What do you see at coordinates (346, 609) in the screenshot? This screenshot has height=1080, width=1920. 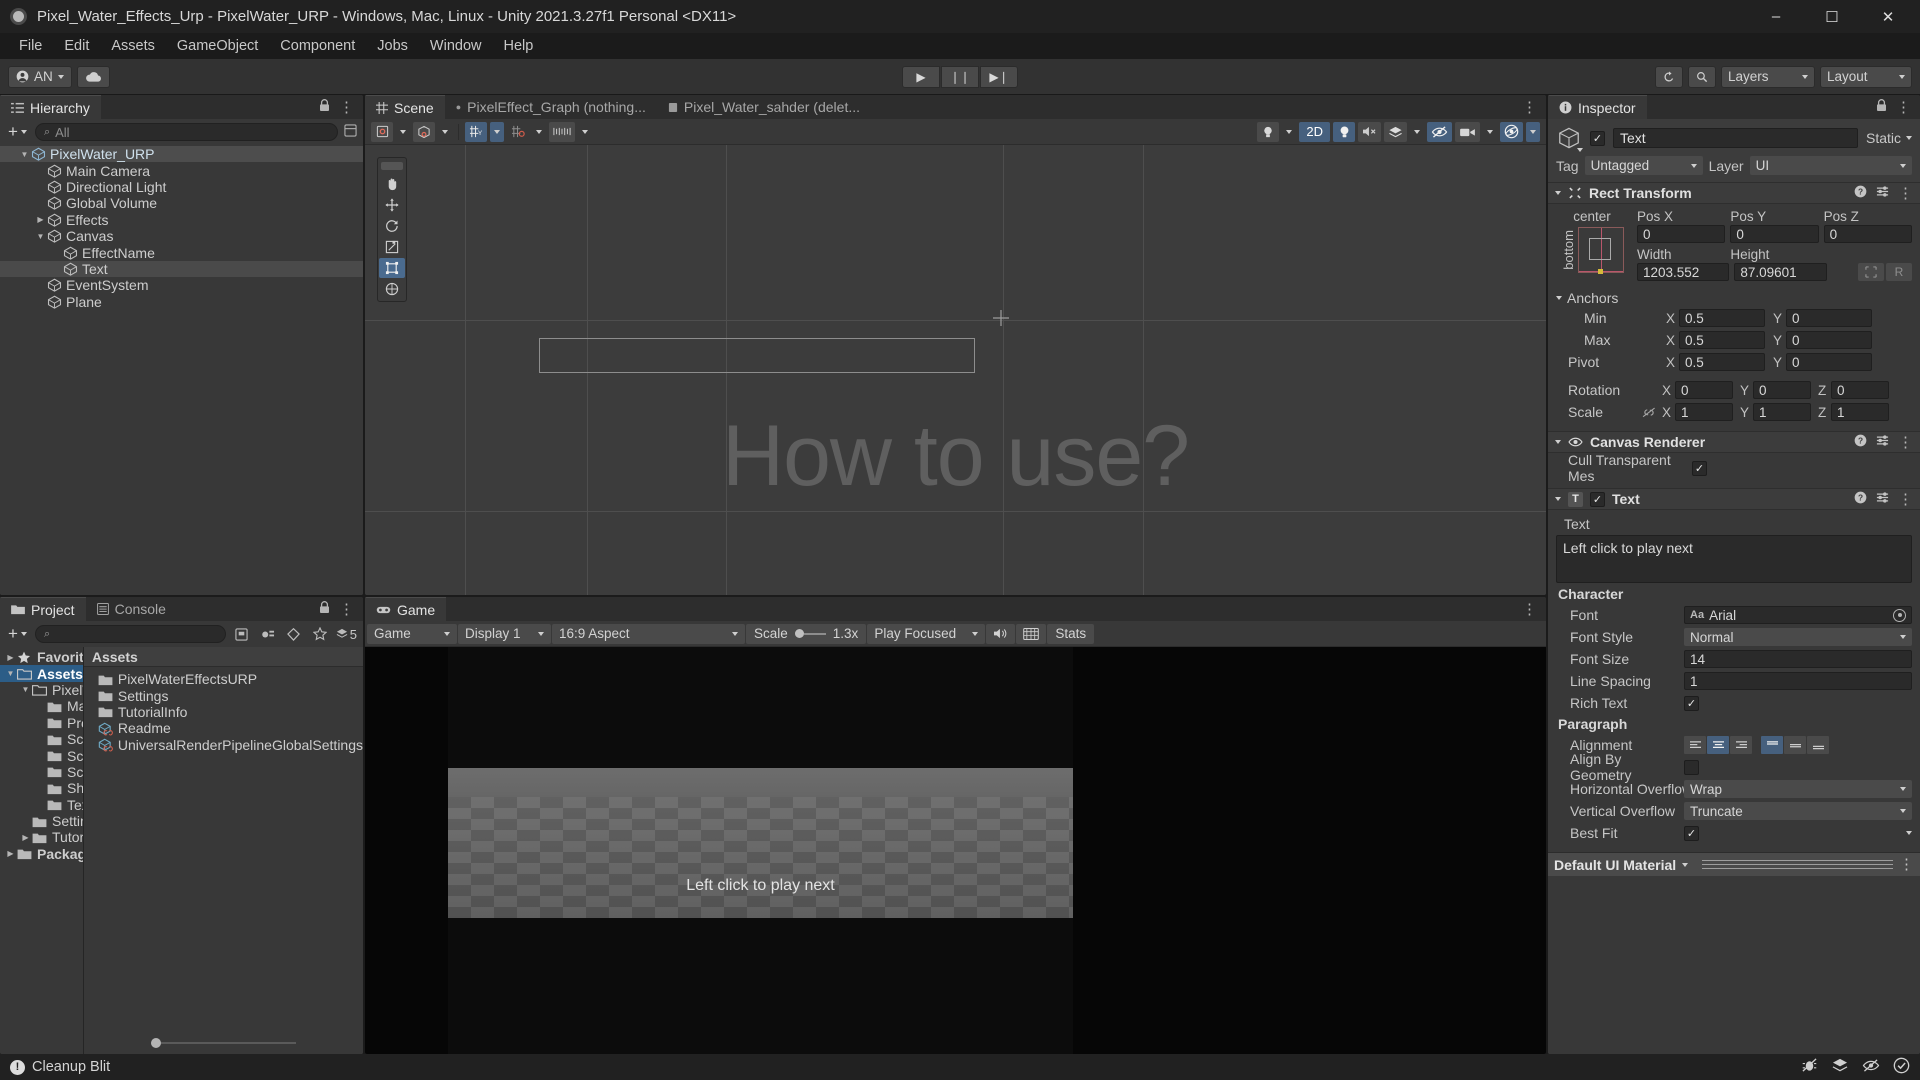 I see `project-menu-icon: ⋮` at bounding box center [346, 609].